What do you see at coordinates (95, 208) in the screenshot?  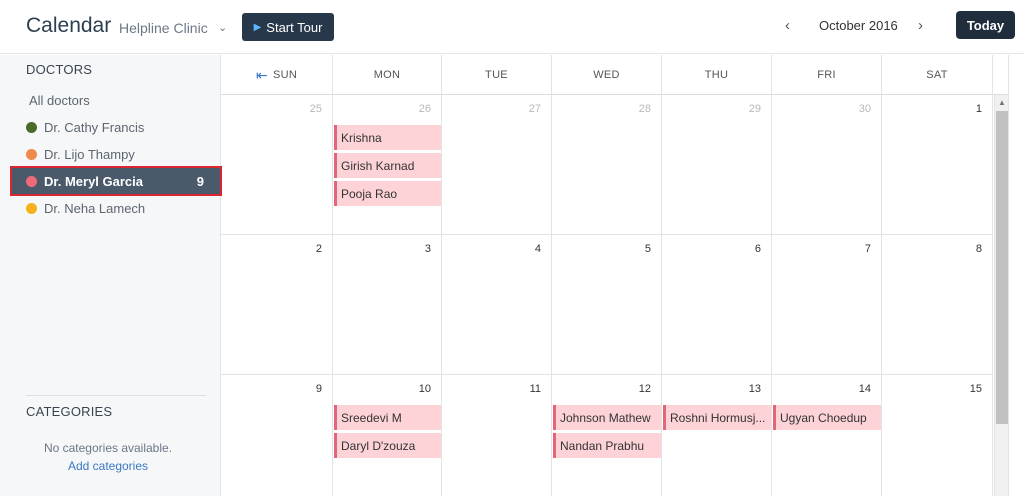 I see `doctor-name: Dr. Neha Lamech` at bounding box center [95, 208].